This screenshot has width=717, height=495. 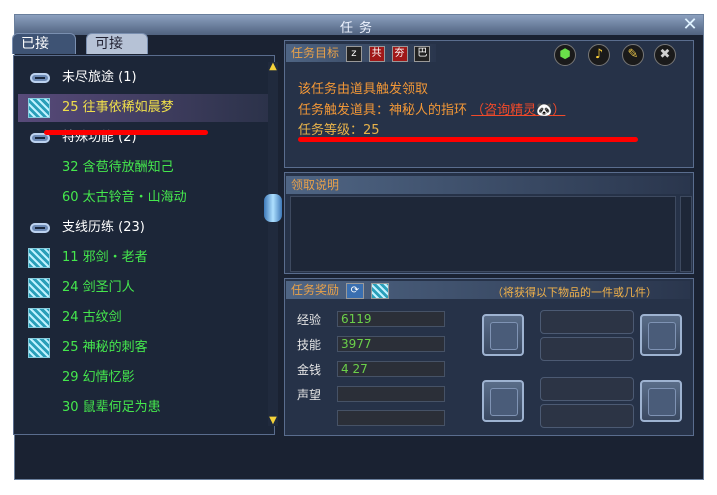 I want to click on quest-row: 30 鼠辈何足为患, so click(x=145, y=408).